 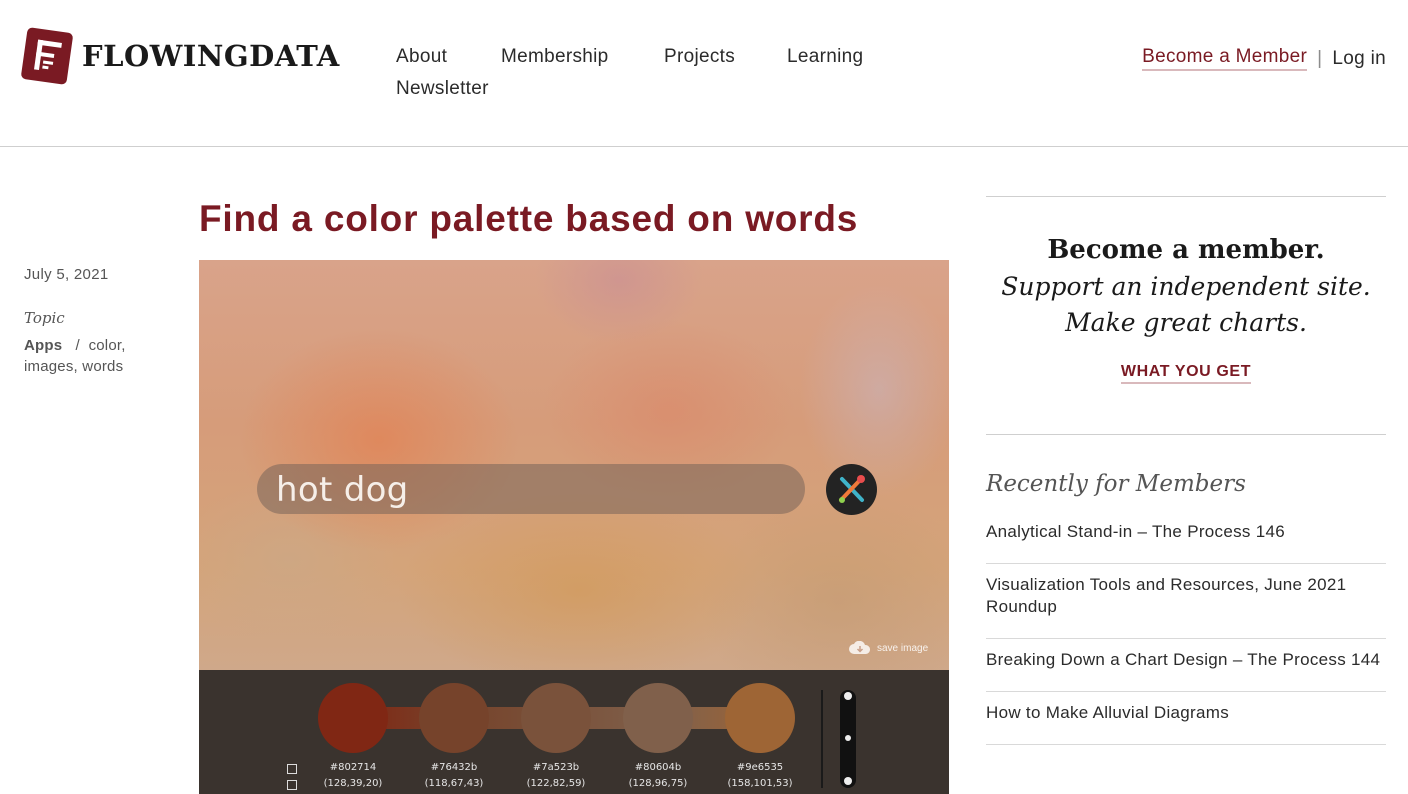 I want to click on logo-text: FLOWINGDATA, so click(x=211, y=56).